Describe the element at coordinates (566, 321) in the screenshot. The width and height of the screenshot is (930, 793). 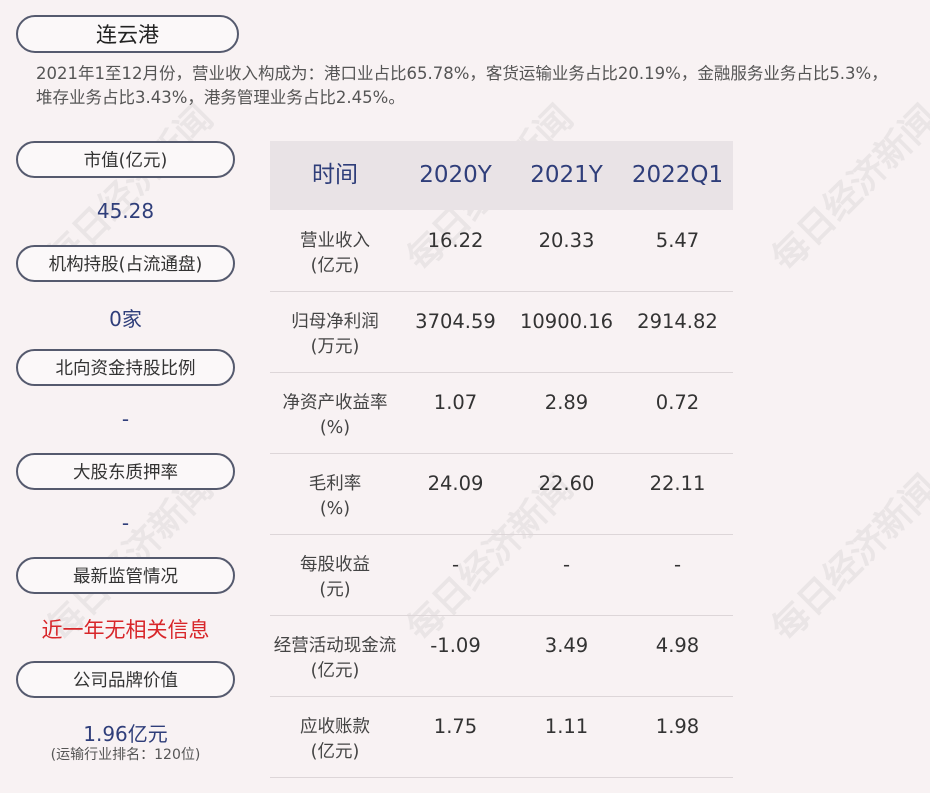
I see `cell-value: 10900.16` at that location.